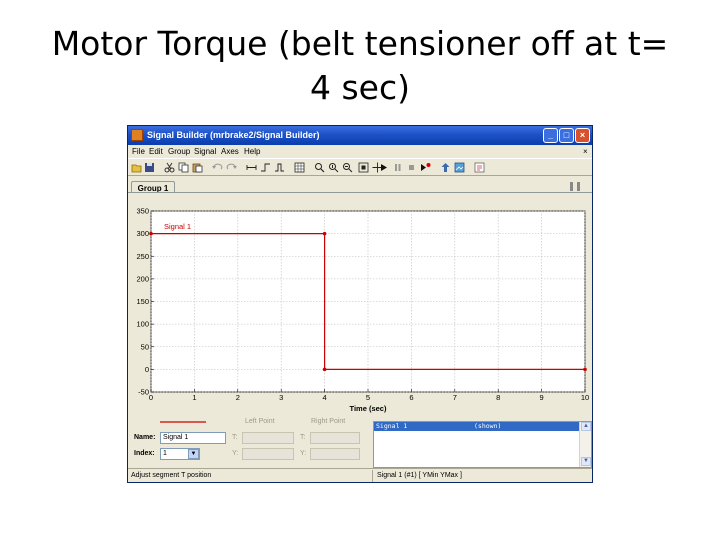 The height and width of the screenshot is (540, 720). I want to click on menu-bar: File Edit Group Signal Axes Help ×, so click(360, 151).